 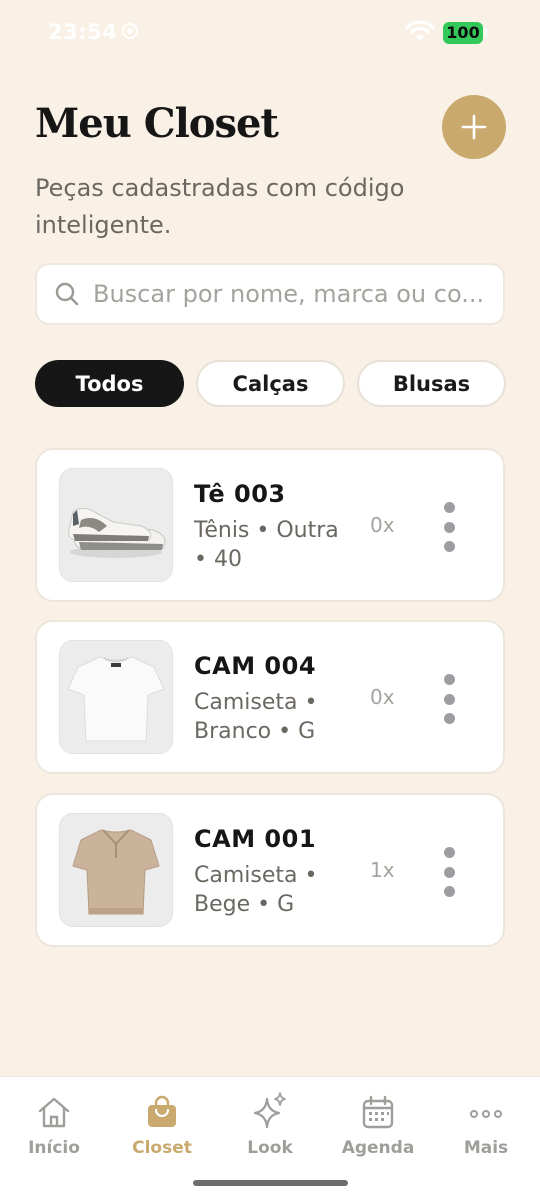 I want to click on item-name: CAM 004, so click(x=255, y=666).